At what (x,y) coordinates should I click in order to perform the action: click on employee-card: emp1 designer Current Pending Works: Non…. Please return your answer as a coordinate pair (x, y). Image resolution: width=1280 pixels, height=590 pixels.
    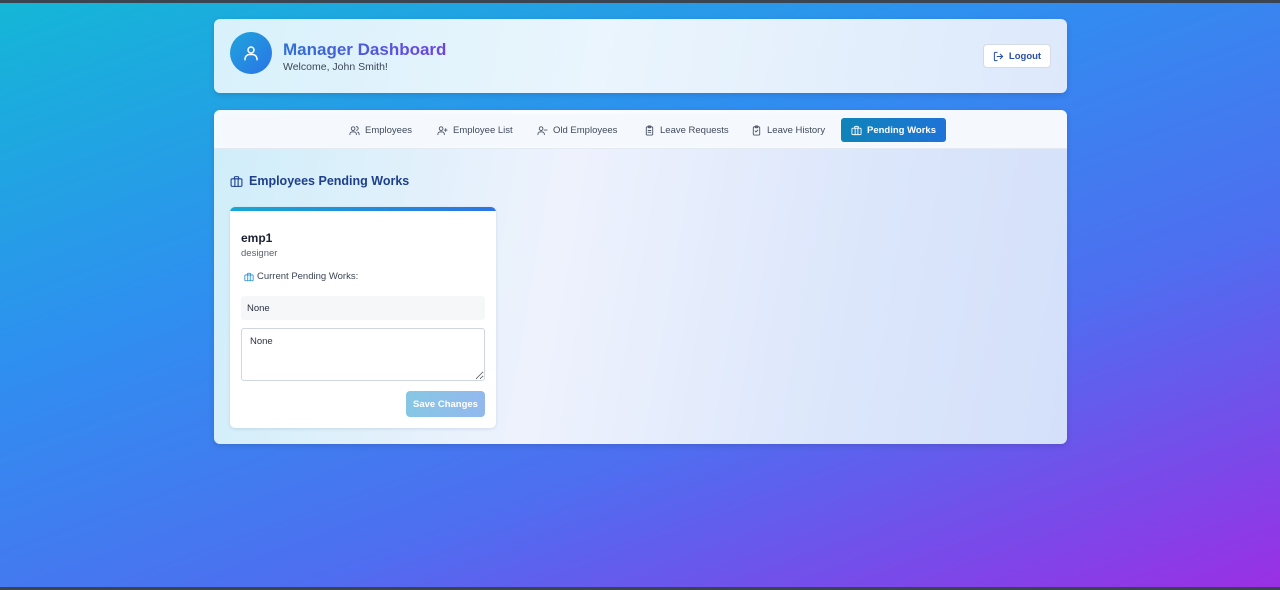
    Looking at the image, I should click on (363, 317).